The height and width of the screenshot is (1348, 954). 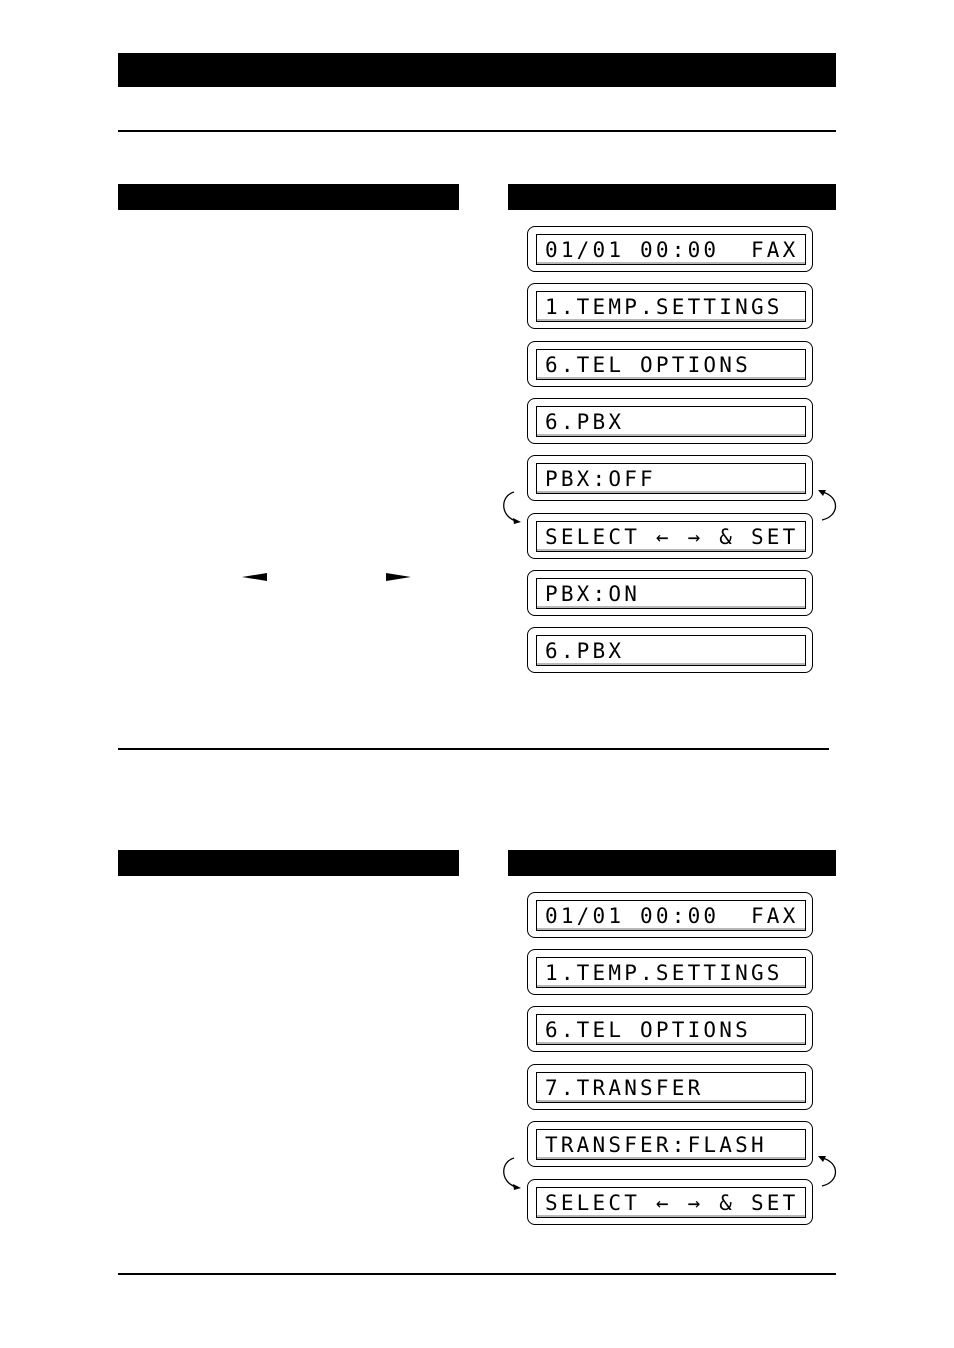 What do you see at coordinates (656, 1145) in the screenshot?
I see `lcd-text: TRANSFER:FLASH` at bounding box center [656, 1145].